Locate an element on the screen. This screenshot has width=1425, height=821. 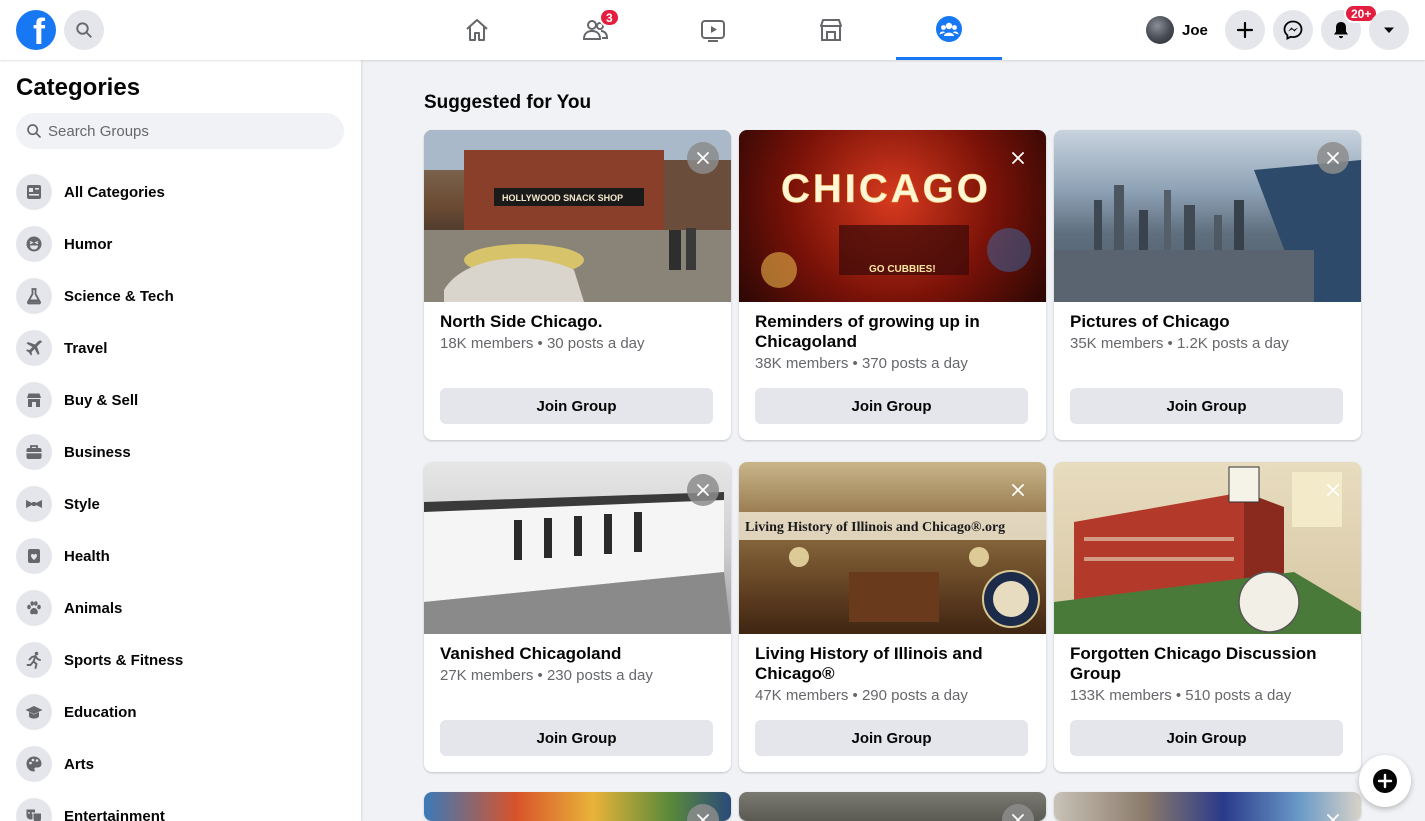
tab-friends: 3 is located at coordinates (595, 30).